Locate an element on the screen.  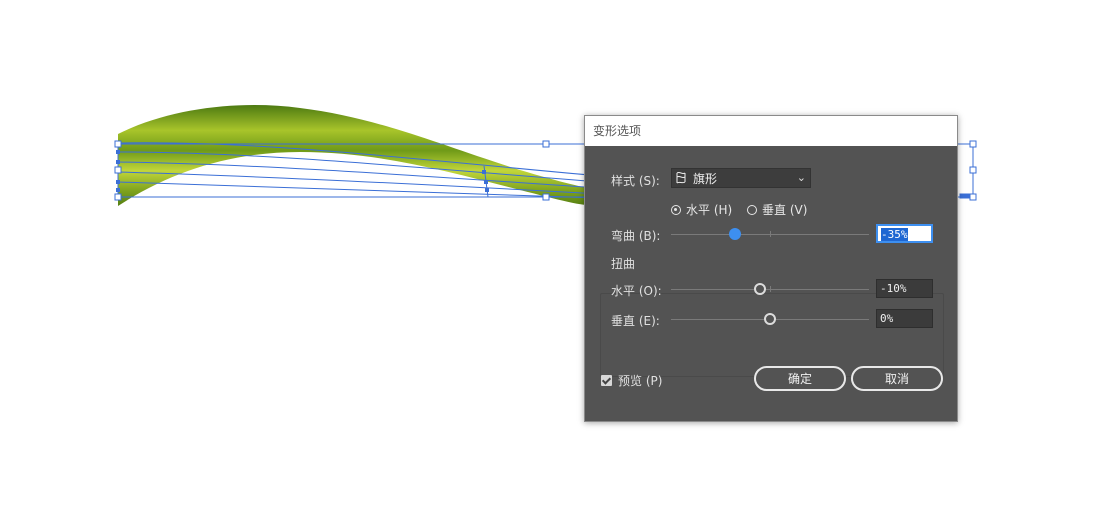
dialog-title: 变形选项 is located at coordinates (771, 131).